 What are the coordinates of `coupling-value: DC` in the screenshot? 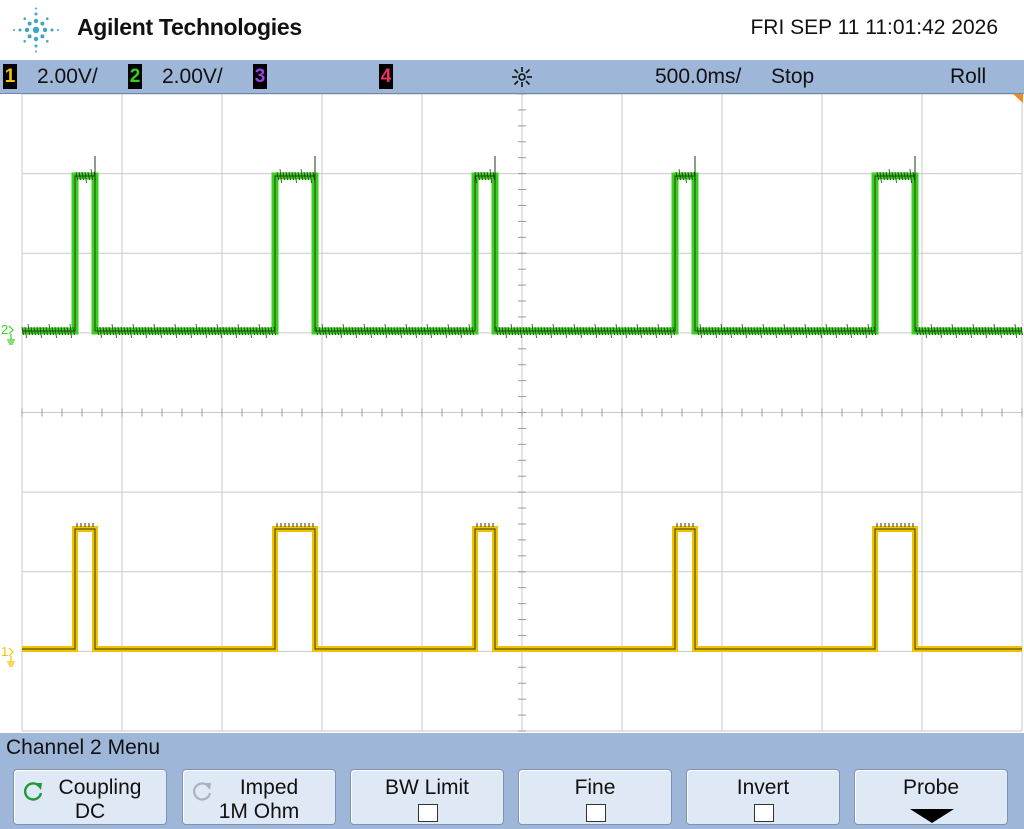 It's located at (90, 811).